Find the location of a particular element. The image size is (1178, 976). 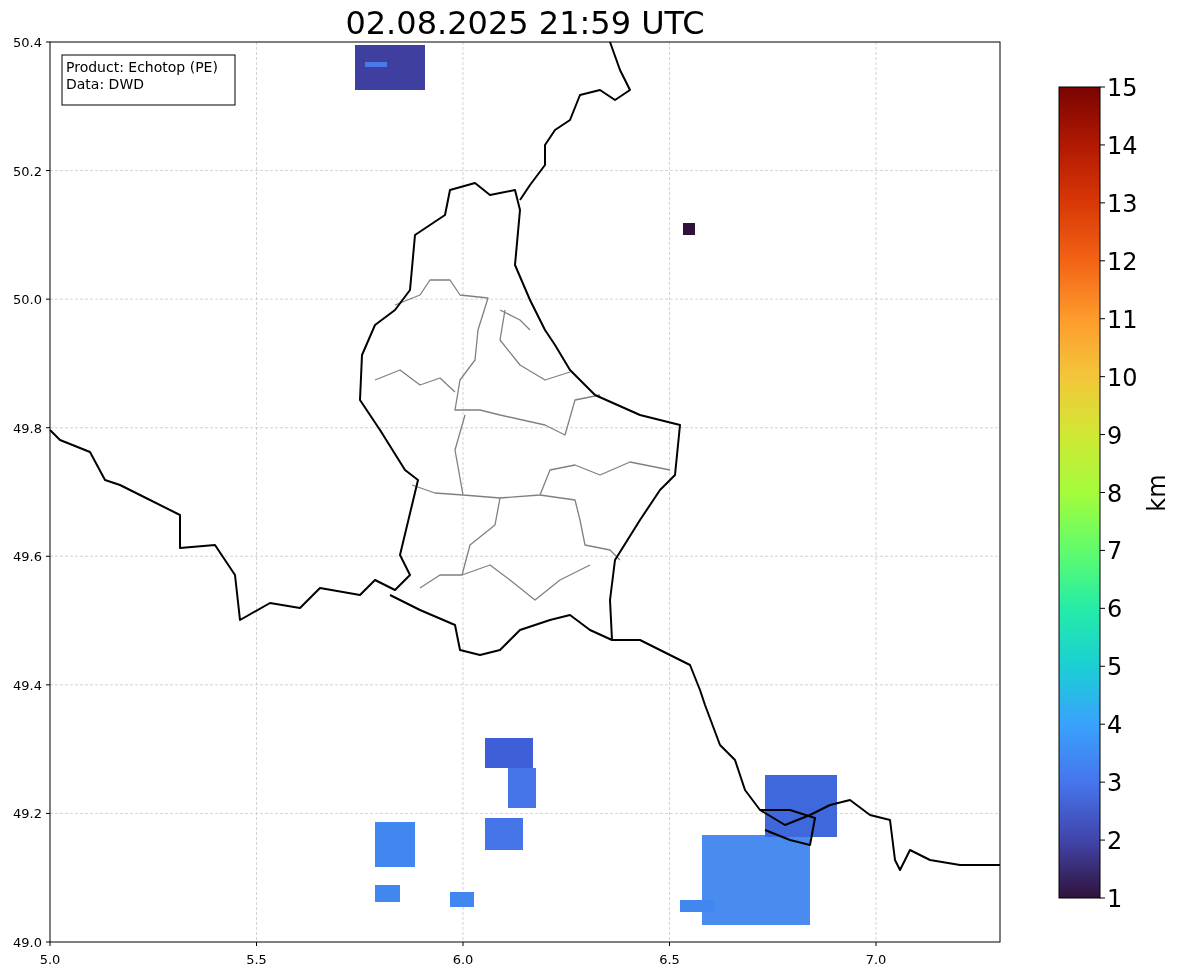

chart-title: 02.08.2025 21:59 UTC is located at coordinates (525, 23).